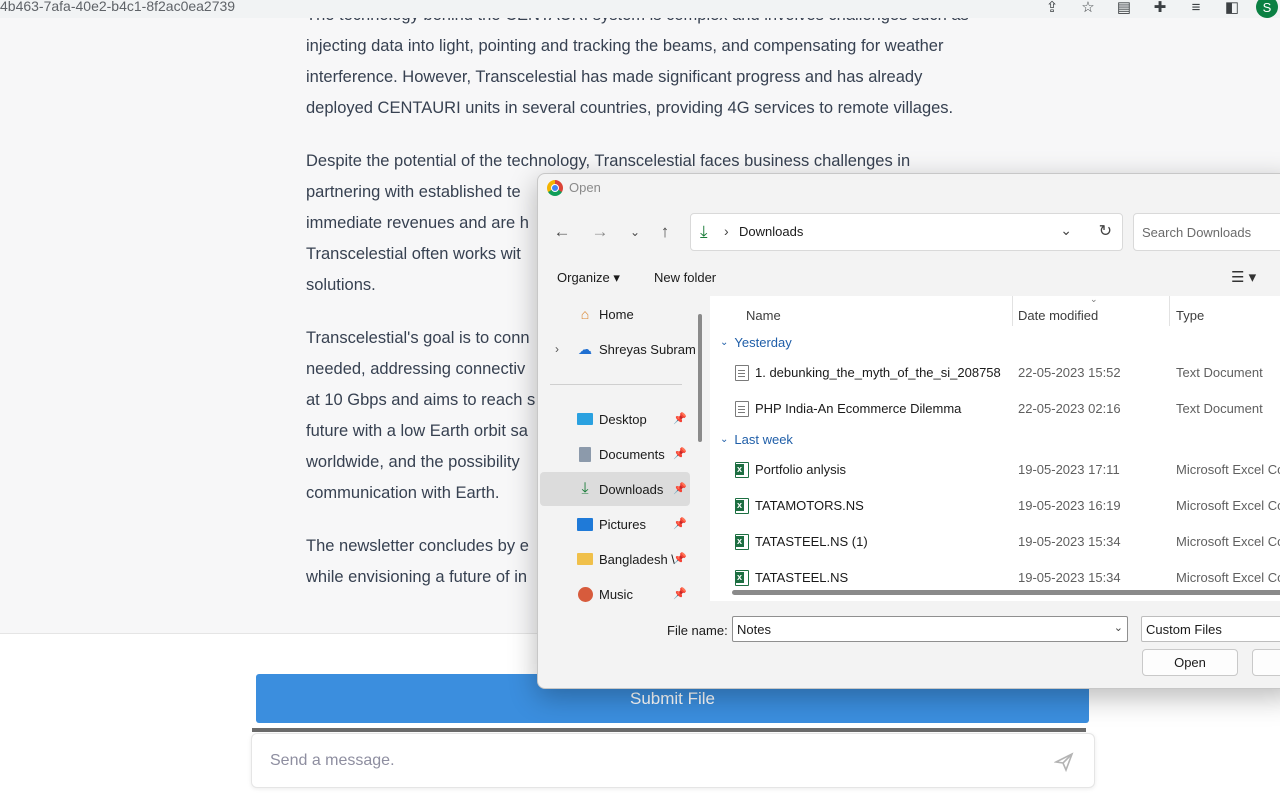 The height and width of the screenshot is (800, 1280). I want to click on file-type-select: Custom Files, so click(1210, 629).